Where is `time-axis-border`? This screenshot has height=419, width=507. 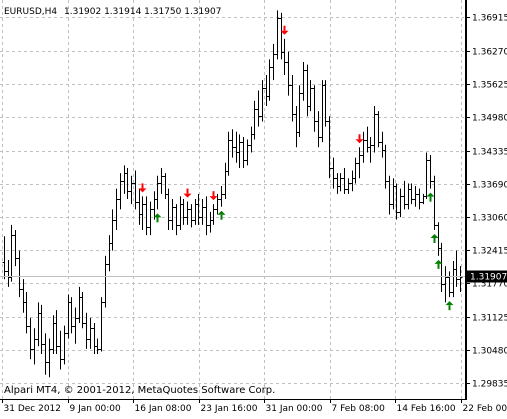 time-axis-border is located at coordinates (233, 399).